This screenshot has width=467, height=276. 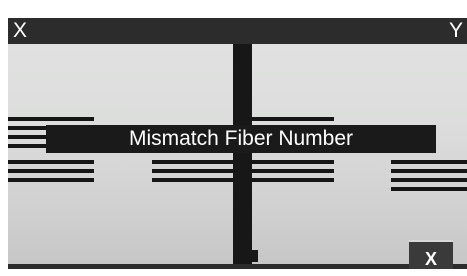 I want to click on center-electrode-divider, so click(x=242, y=156).